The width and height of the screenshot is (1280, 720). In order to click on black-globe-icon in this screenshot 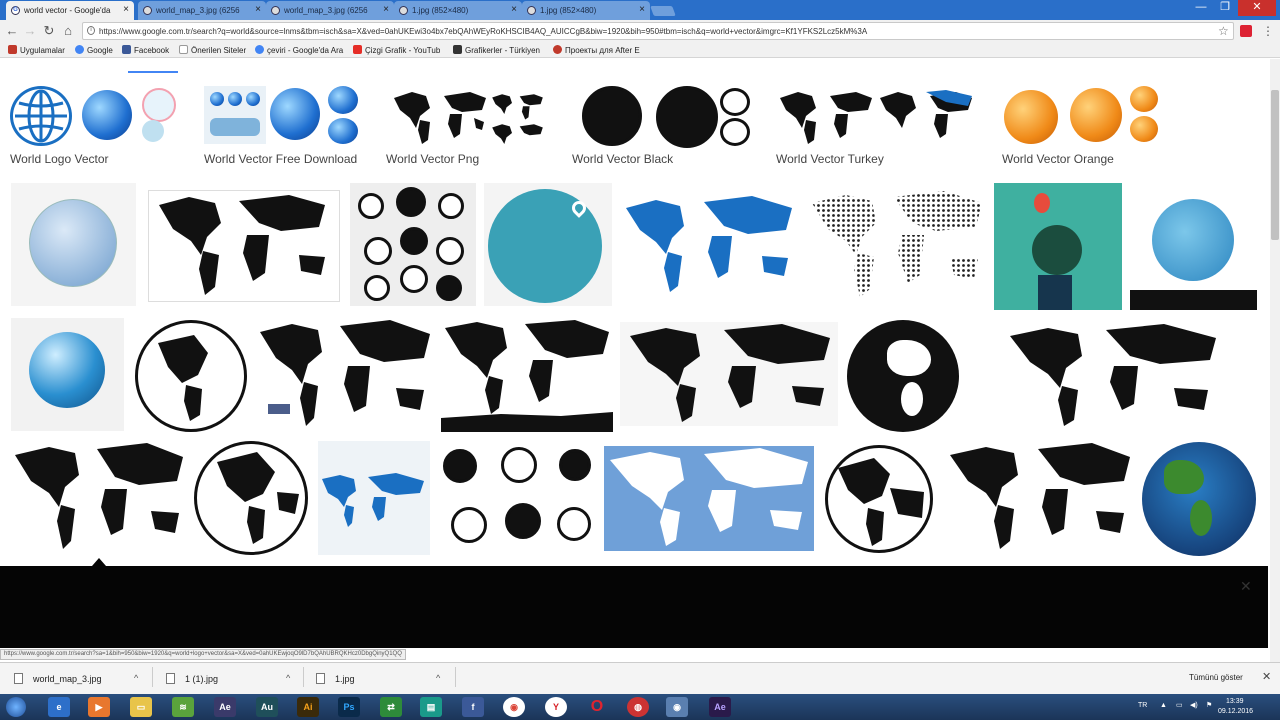, I will do `click(687, 117)`.